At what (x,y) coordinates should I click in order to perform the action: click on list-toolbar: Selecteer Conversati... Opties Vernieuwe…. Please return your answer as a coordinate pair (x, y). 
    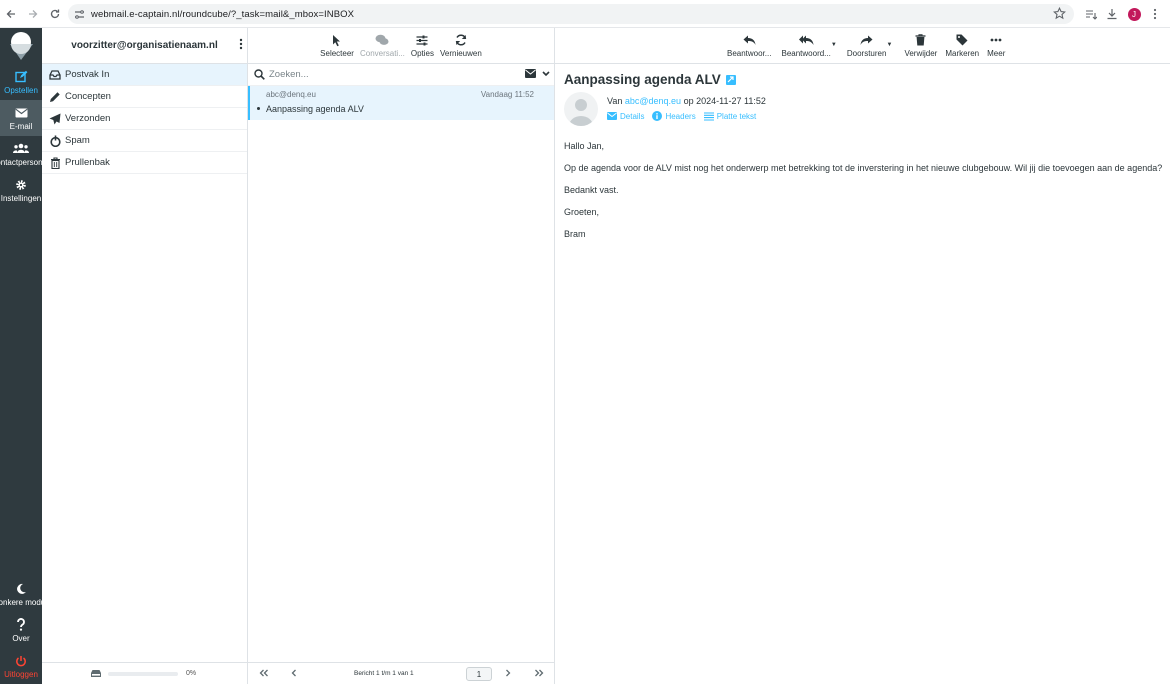
    Looking at the image, I should click on (401, 46).